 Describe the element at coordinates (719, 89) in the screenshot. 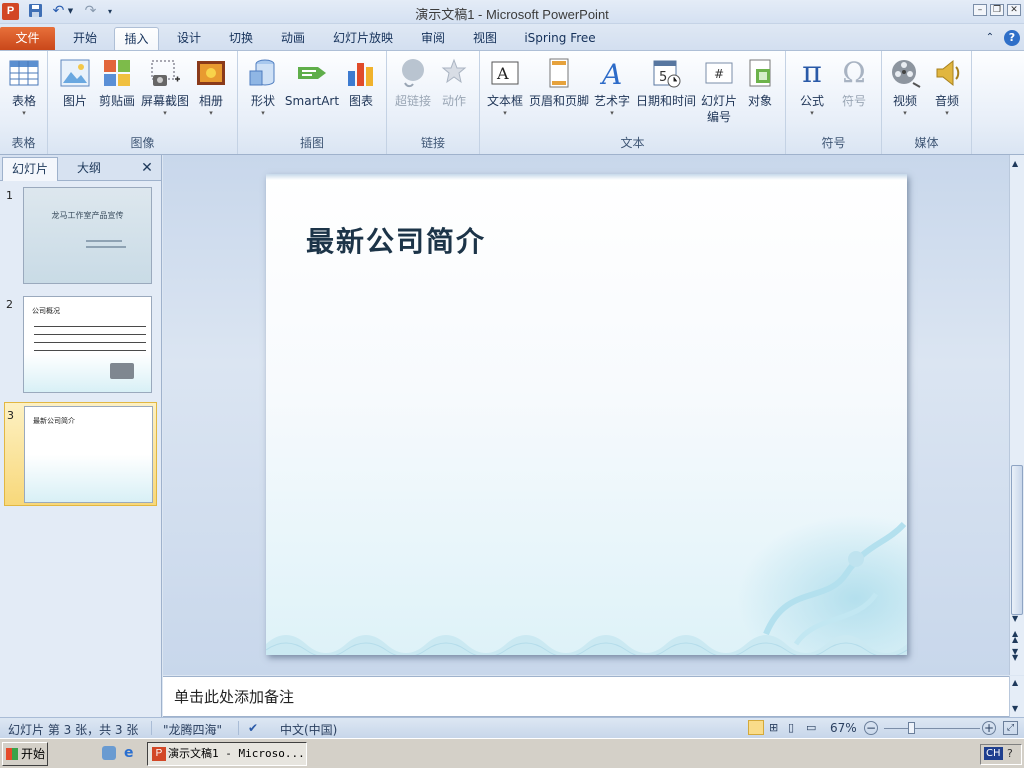

I see `slide-number-button: # 幻灯片 编号` at that location.